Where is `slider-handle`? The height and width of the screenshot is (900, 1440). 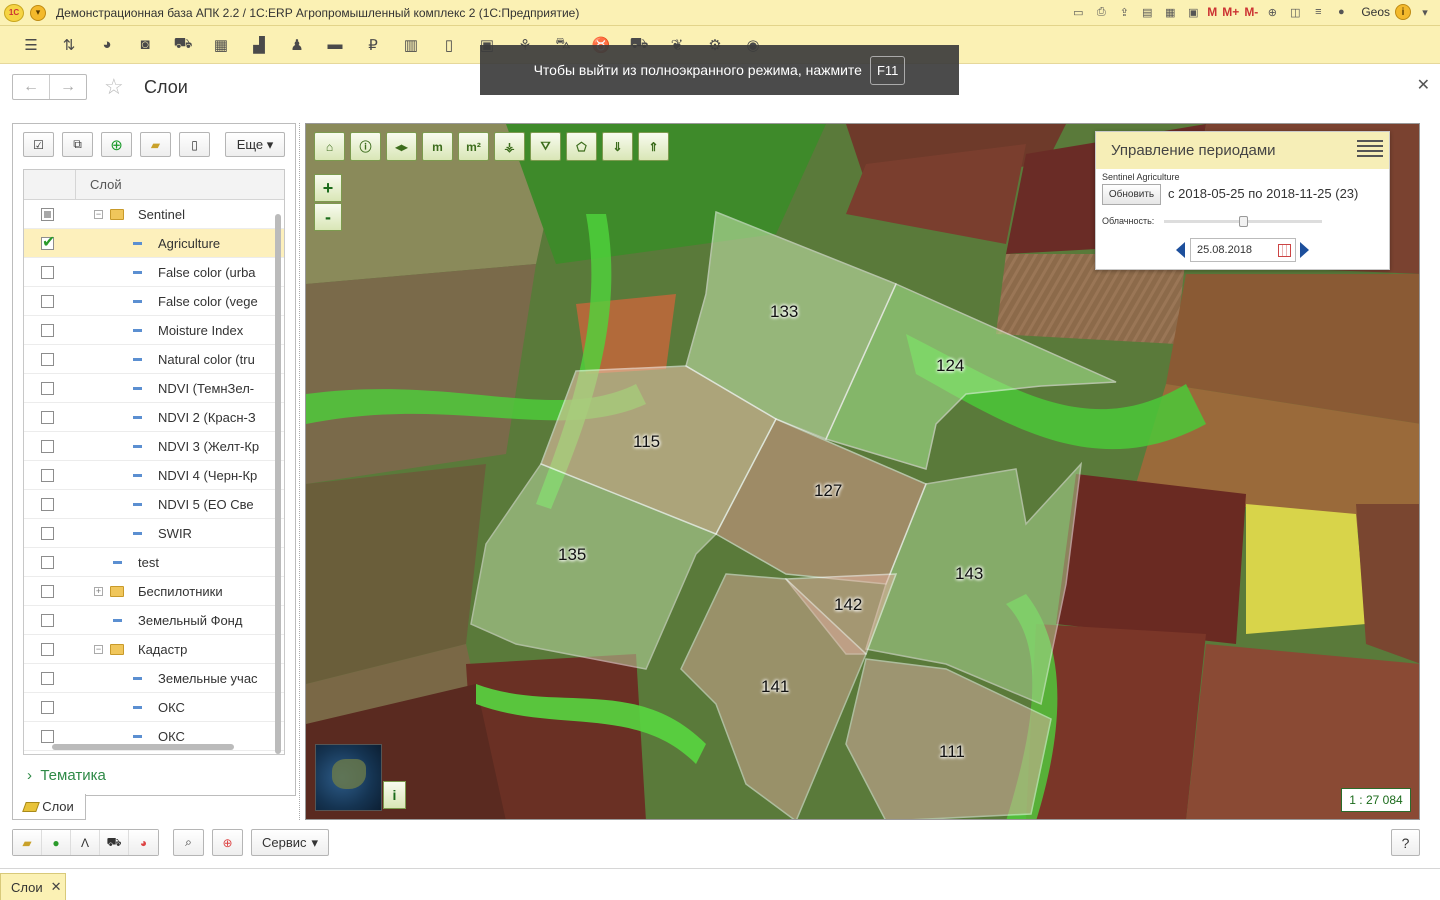
slider-handle is located at coordinates (1243, 221).